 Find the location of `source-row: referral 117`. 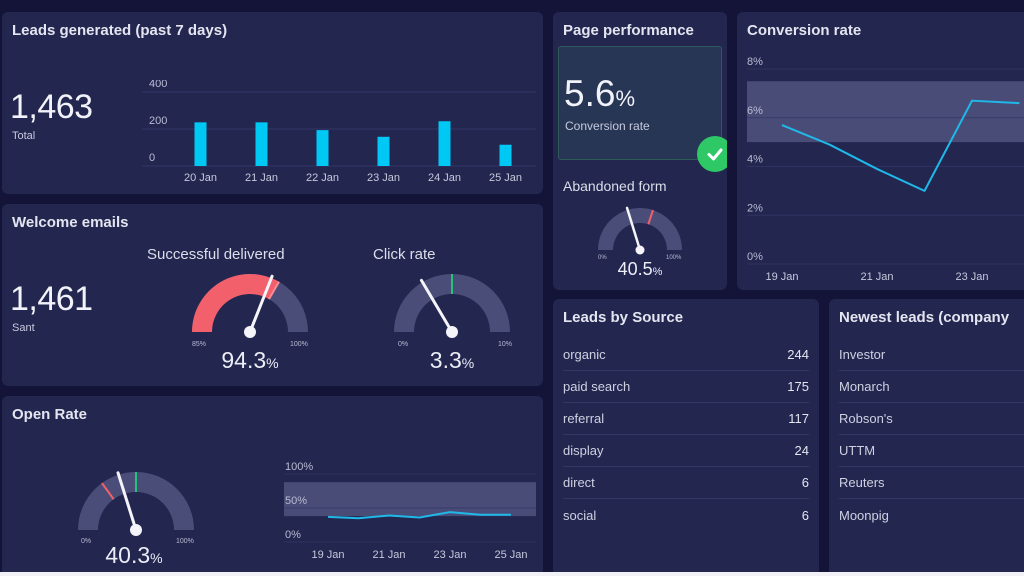

source-row: referral 117 is located at coordinates (686, 419).